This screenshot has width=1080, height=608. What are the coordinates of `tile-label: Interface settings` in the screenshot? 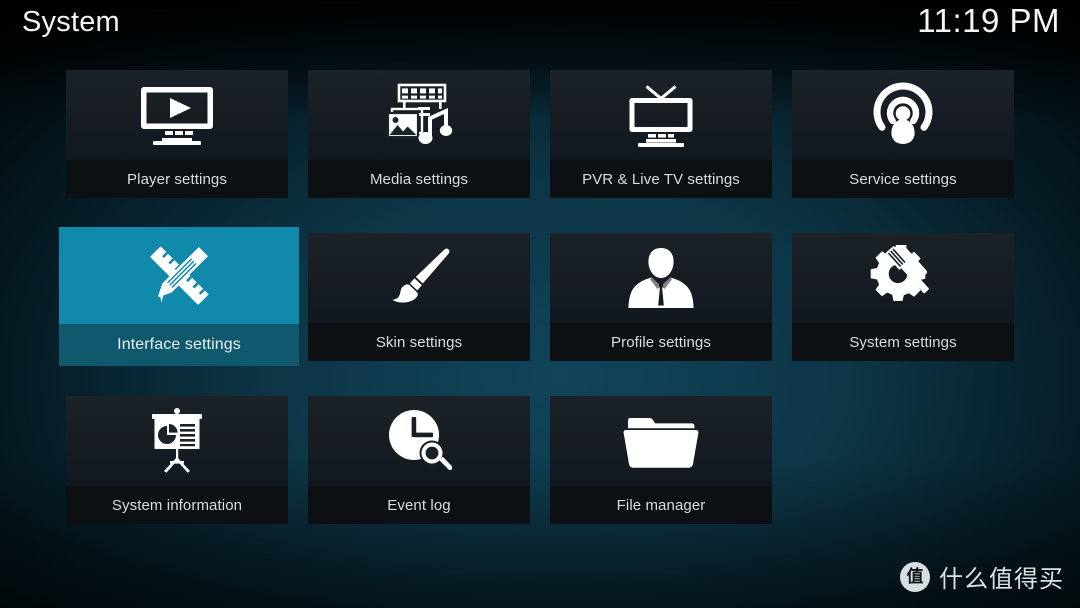 It's located at (179, 345).